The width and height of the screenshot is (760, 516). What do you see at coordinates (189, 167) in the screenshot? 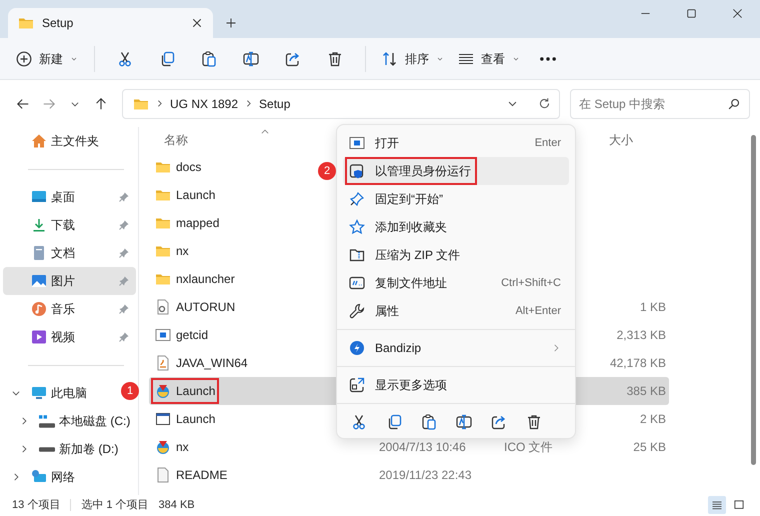
I see `file-name: docs` at bounding box center [189, 167].